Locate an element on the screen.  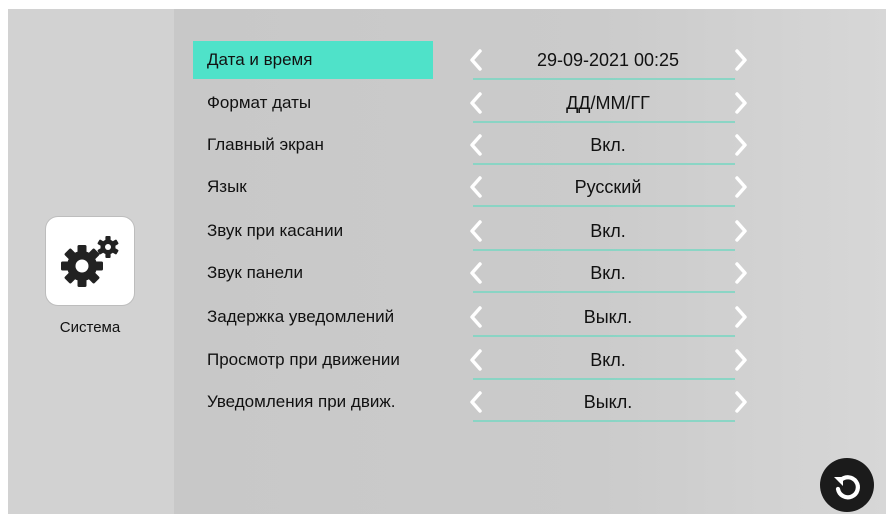
setting-row-date-time: Дата и время 29-09-2021 00:25 is located at coordinates (478, 60).